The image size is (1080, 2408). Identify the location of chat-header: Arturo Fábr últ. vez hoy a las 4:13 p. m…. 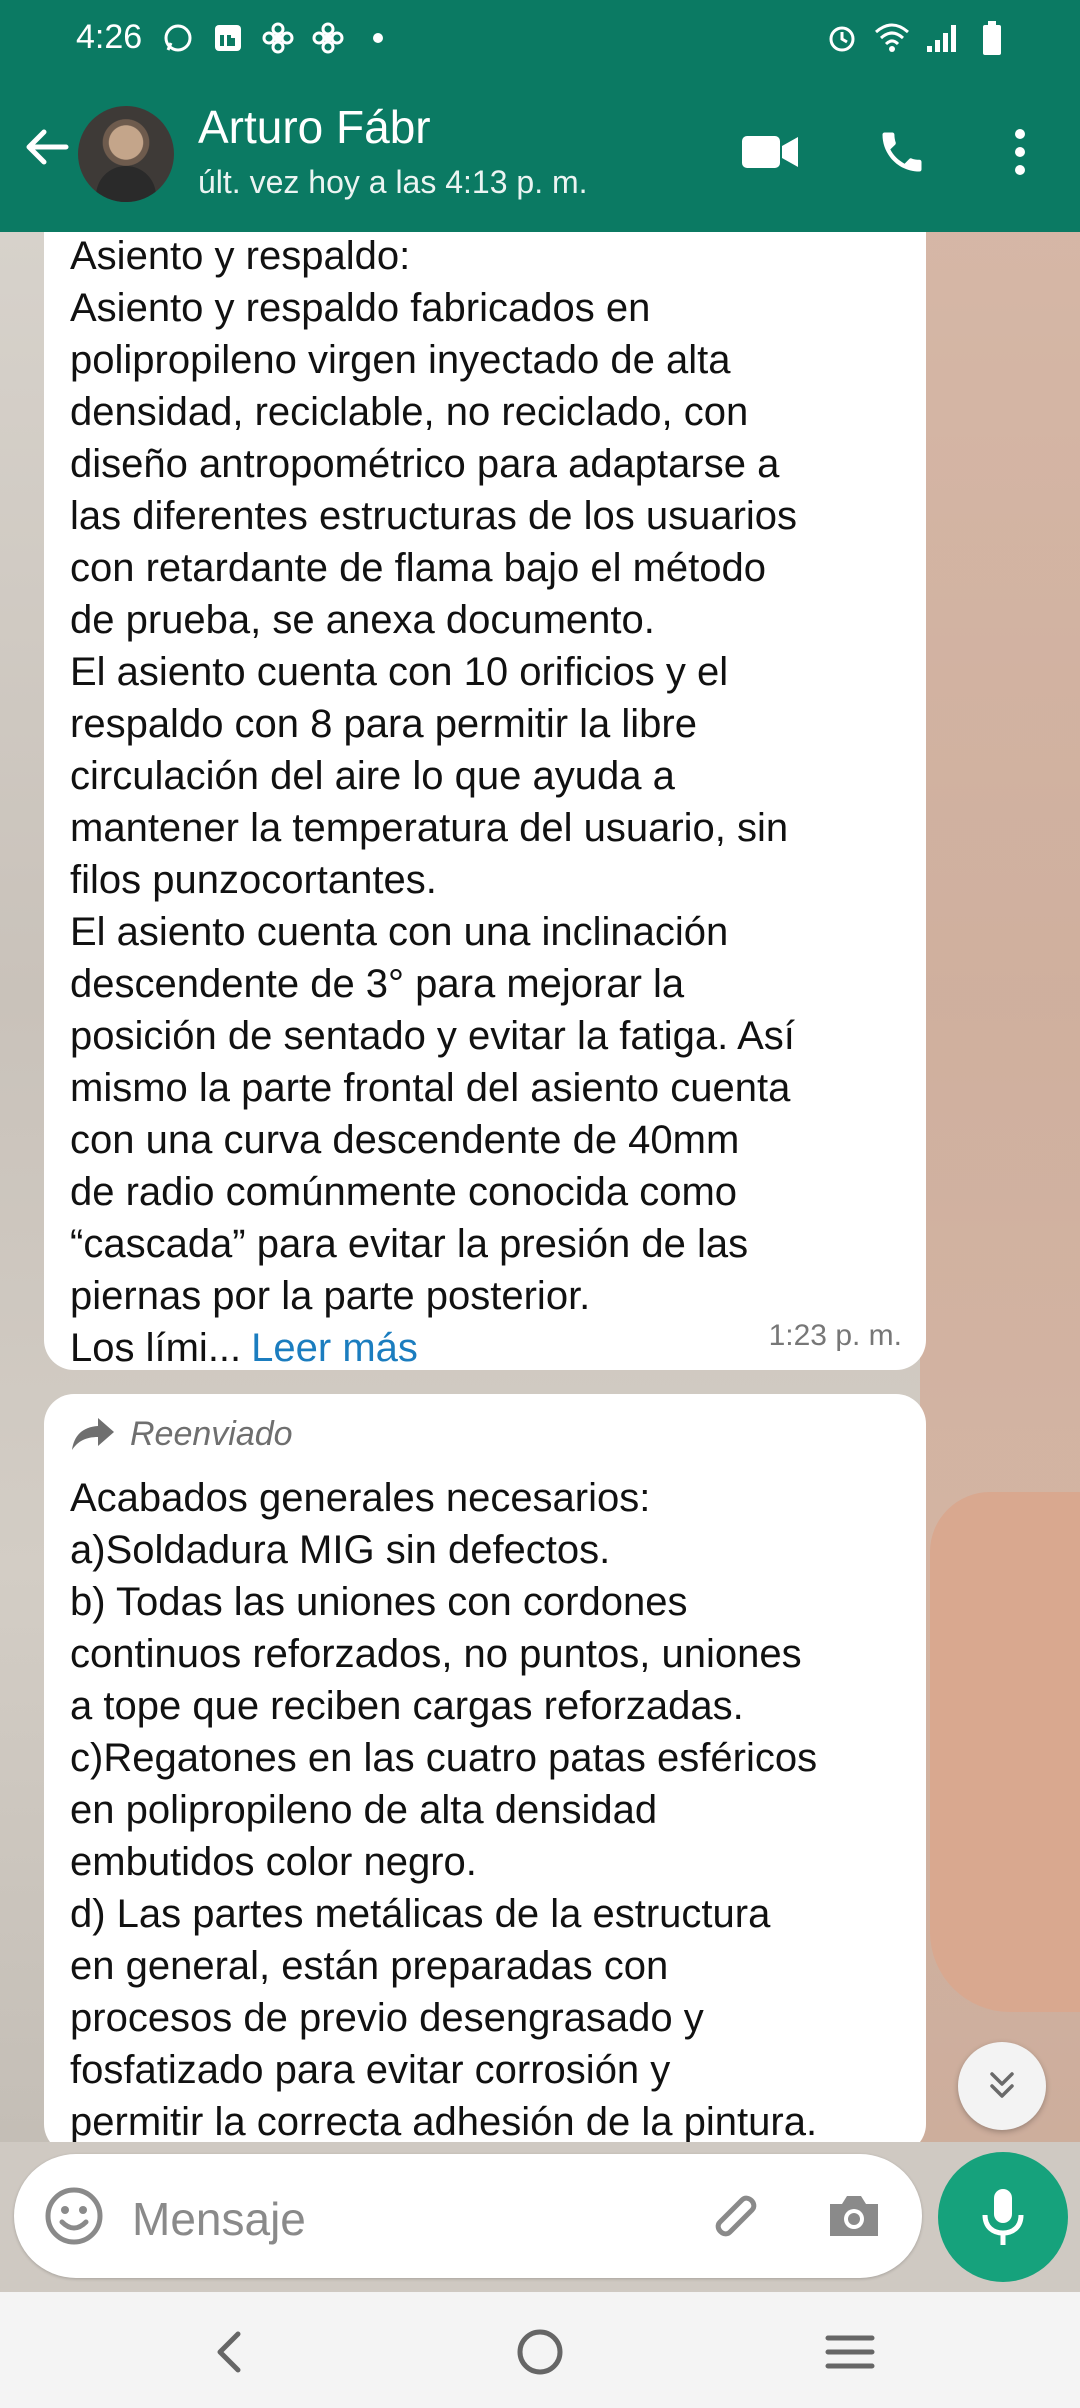
(540, 155).